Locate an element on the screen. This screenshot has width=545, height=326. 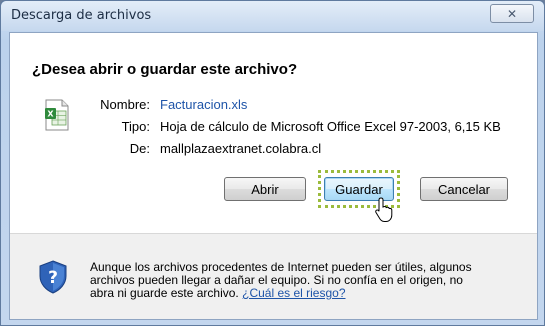
close-button: ✕ is located at coordinates (512, 13).